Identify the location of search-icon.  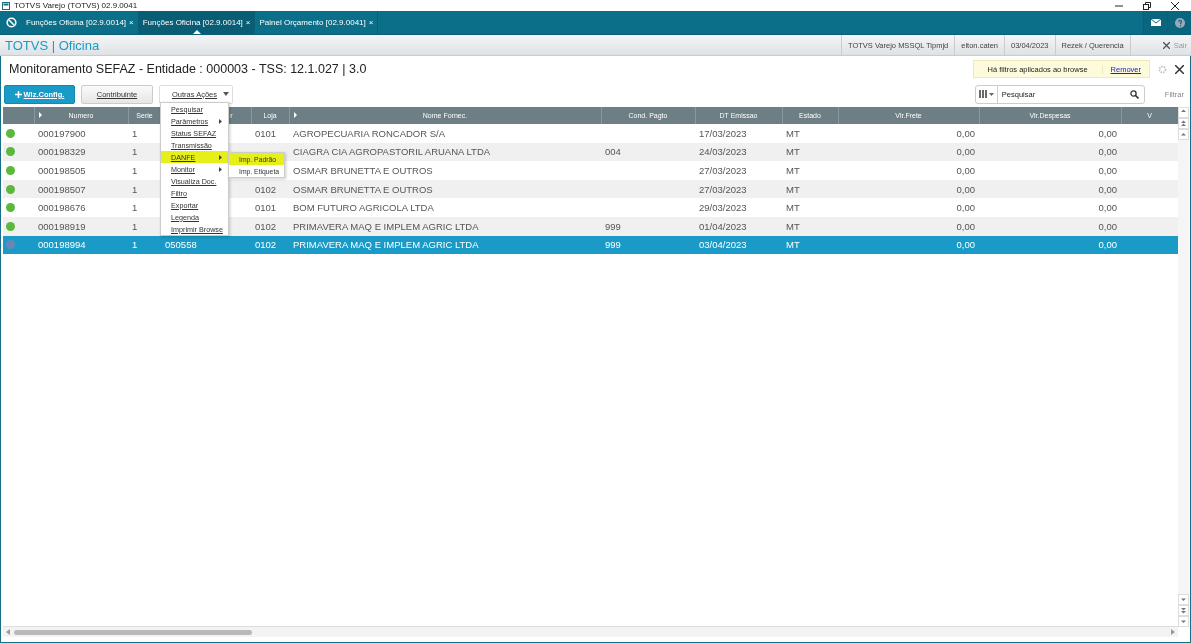
(1134, 94).